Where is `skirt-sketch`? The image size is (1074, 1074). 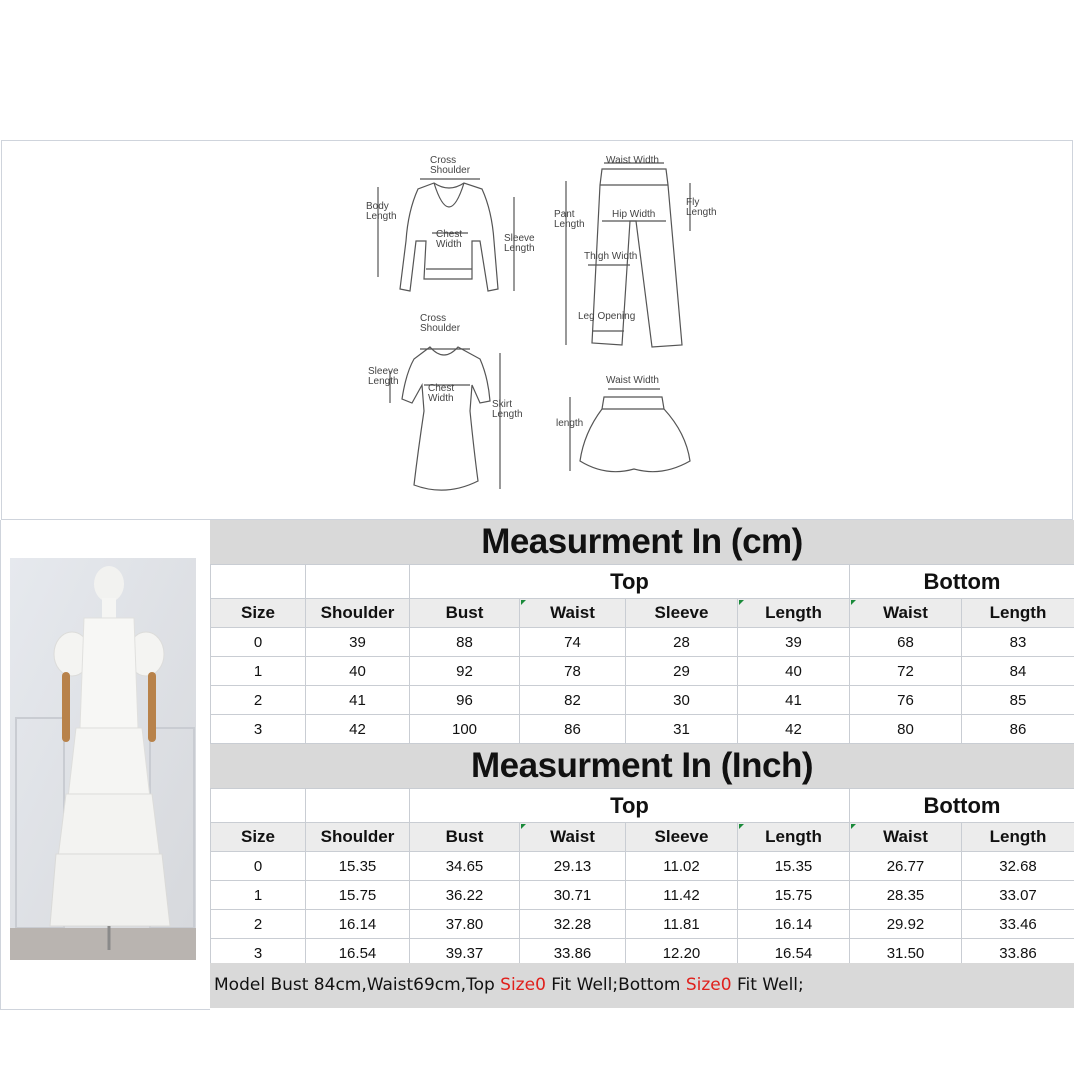 skirt-sketch is located at coordinates (630, 430).